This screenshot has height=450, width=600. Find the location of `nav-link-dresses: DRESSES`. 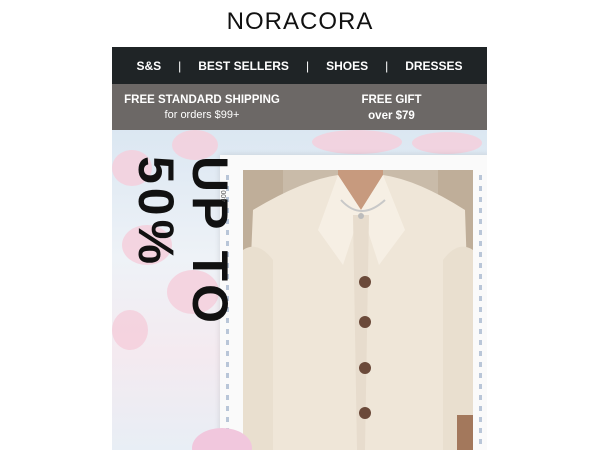

nav-link-dresses: DRESSES is located at coordinates (433, 66).